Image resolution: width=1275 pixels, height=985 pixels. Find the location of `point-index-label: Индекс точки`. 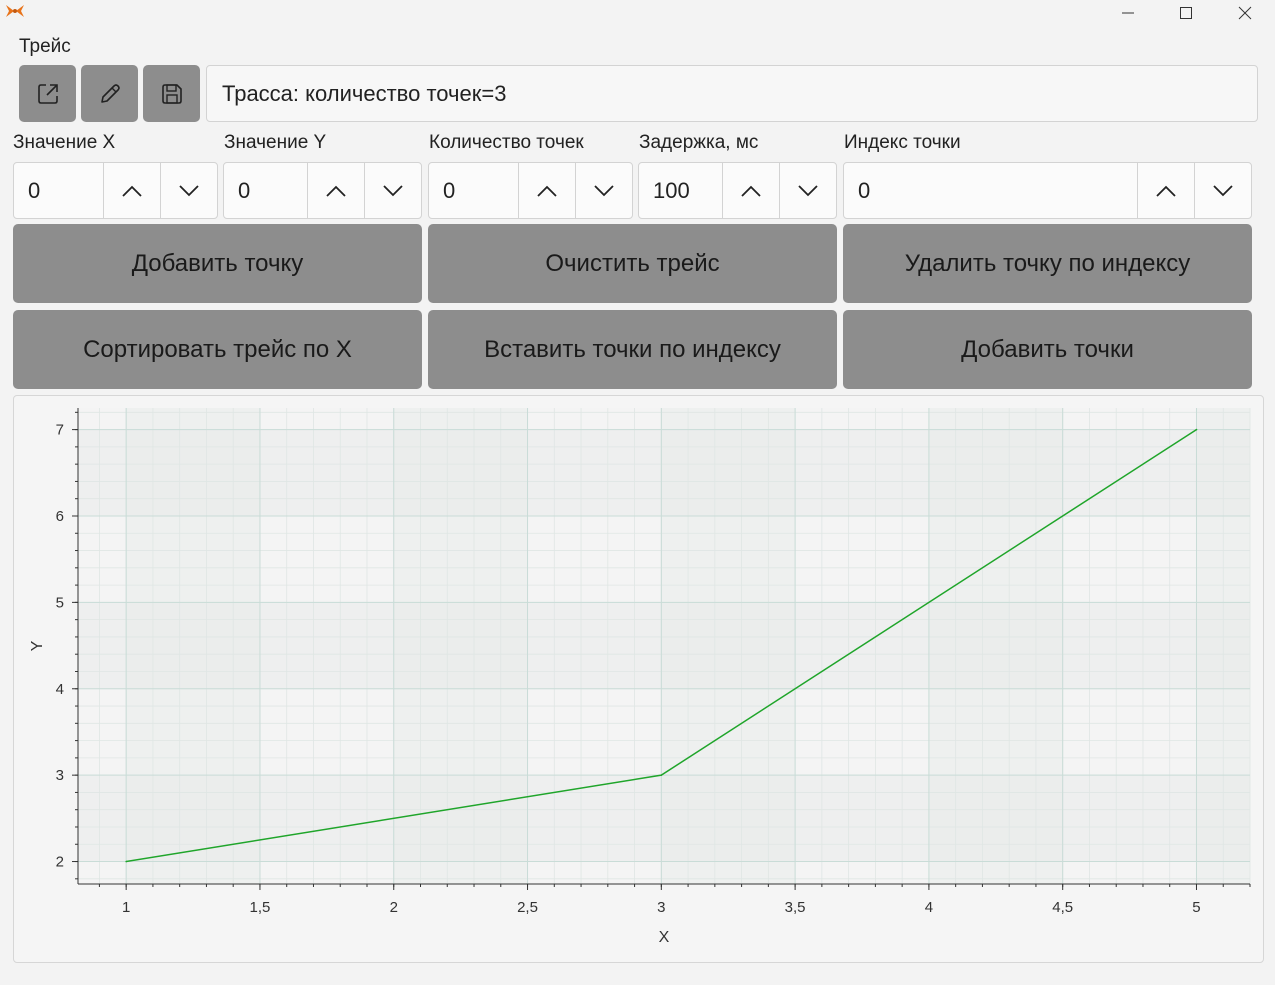

point-index-label: Индекс точки is located at coordinates (902, 142).